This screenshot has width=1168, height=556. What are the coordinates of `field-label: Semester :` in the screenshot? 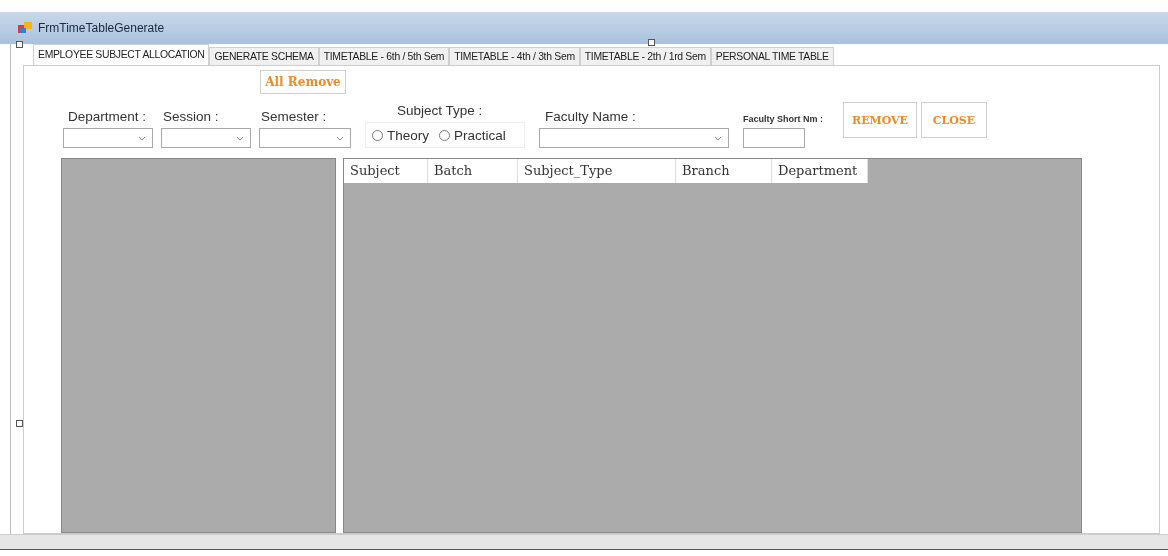 It's located at (294, 116).